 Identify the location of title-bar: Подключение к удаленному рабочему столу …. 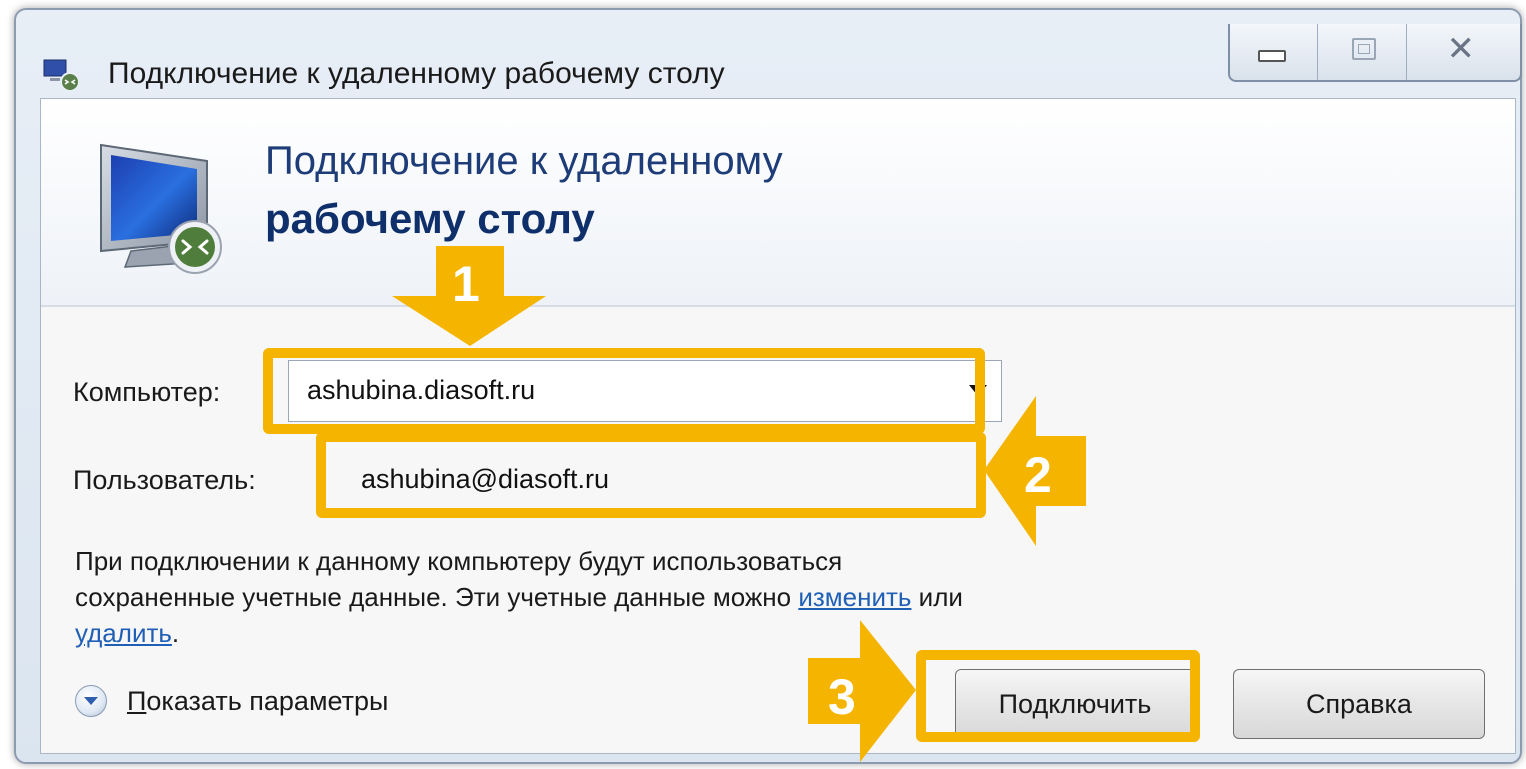
(769, 55).